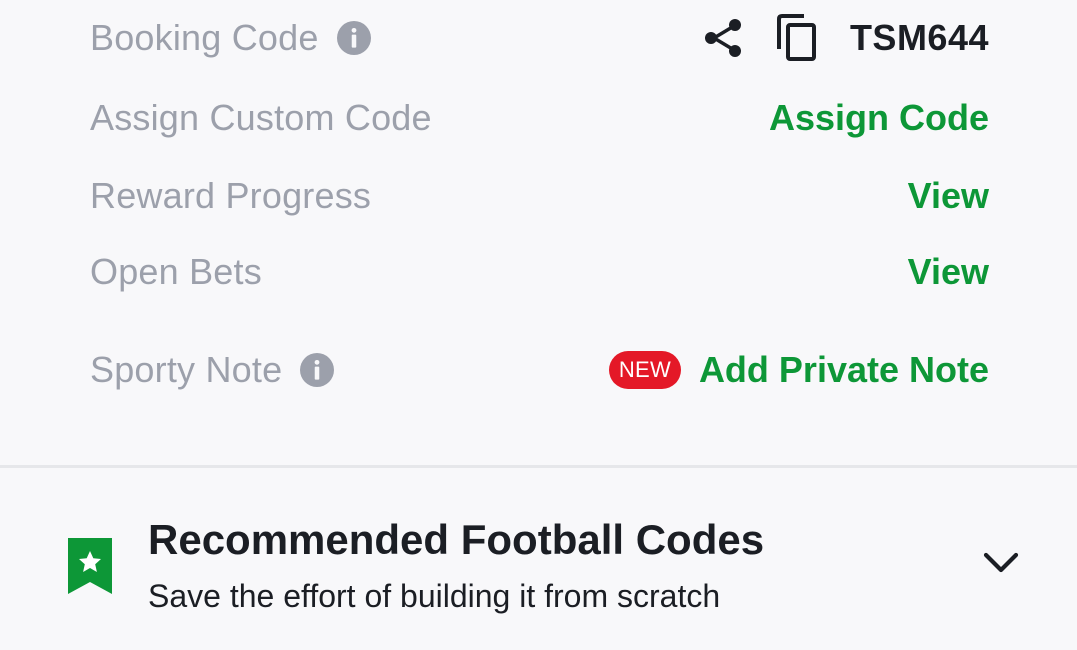  I want to click on new-badge: NEW, so click(644, 370).